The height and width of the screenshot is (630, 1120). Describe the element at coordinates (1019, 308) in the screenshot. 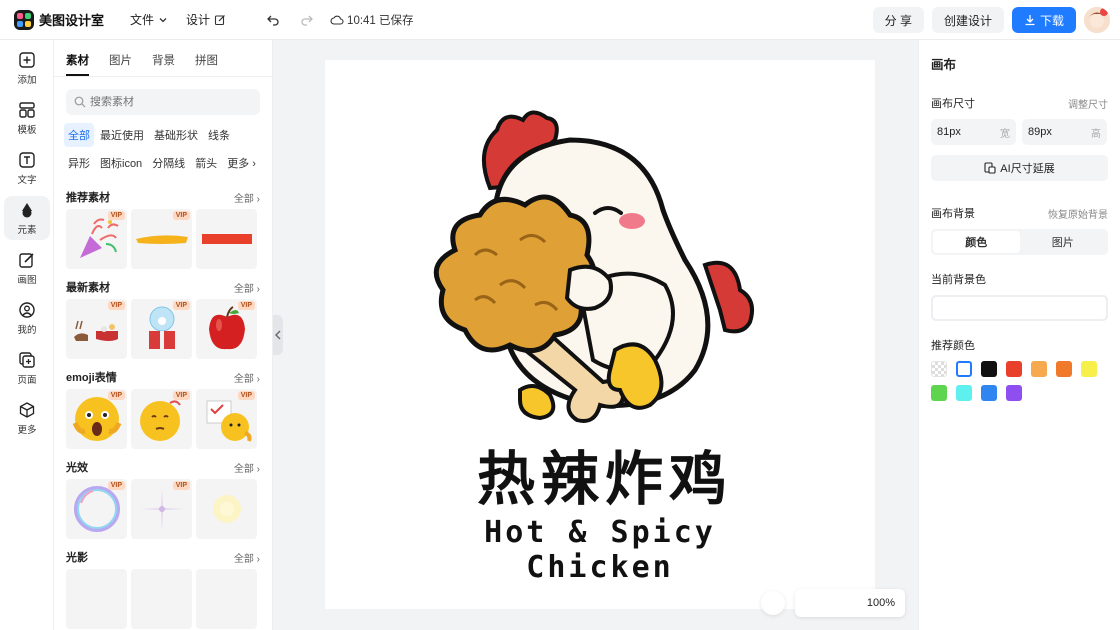

I see `current-bg-color-field` at that location.